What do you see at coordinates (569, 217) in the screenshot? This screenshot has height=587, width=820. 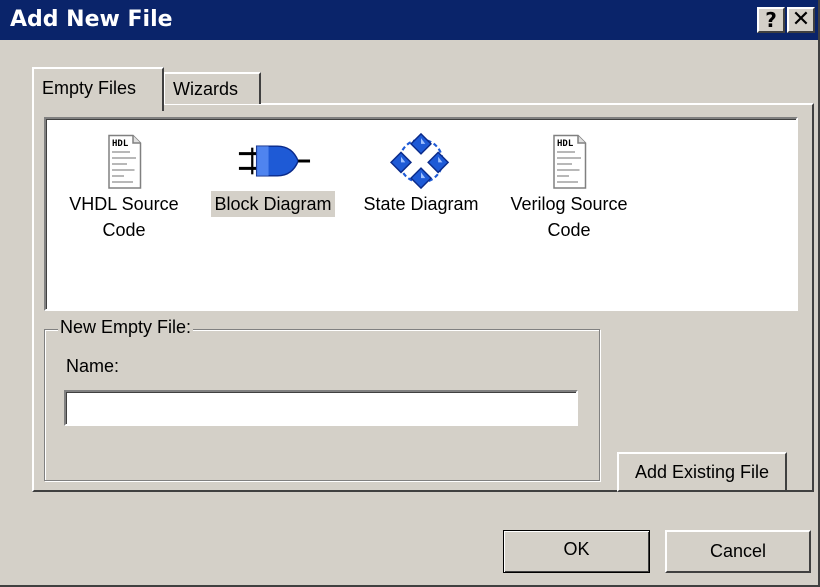 I see `file-type-label: Verilog Source Code` at bounding box center [569, 217].